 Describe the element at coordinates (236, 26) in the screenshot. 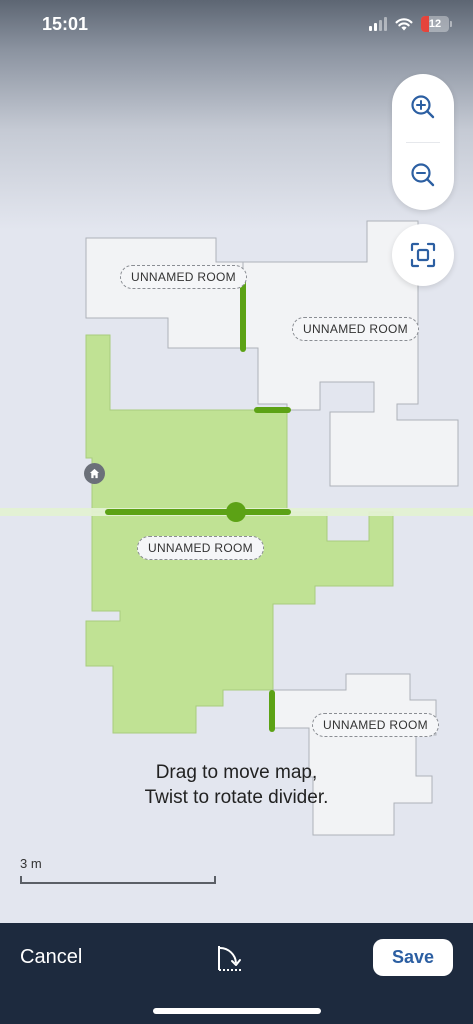

I see `status-bar: 15:01 12` at that location.